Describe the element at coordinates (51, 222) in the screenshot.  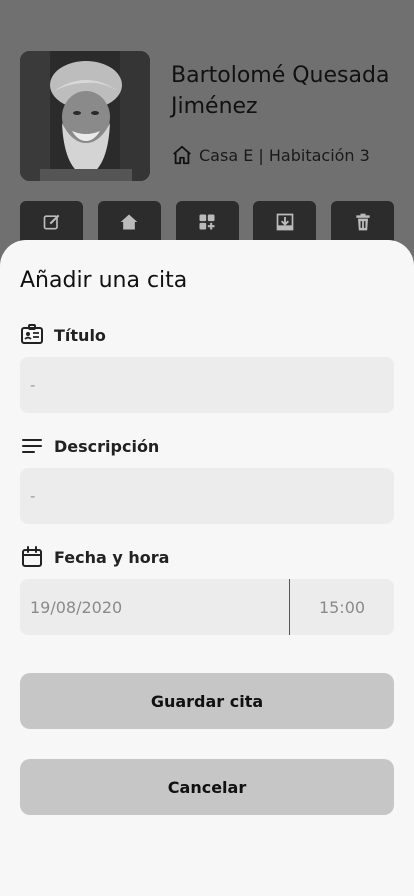
I see `edit-icon` at that location.